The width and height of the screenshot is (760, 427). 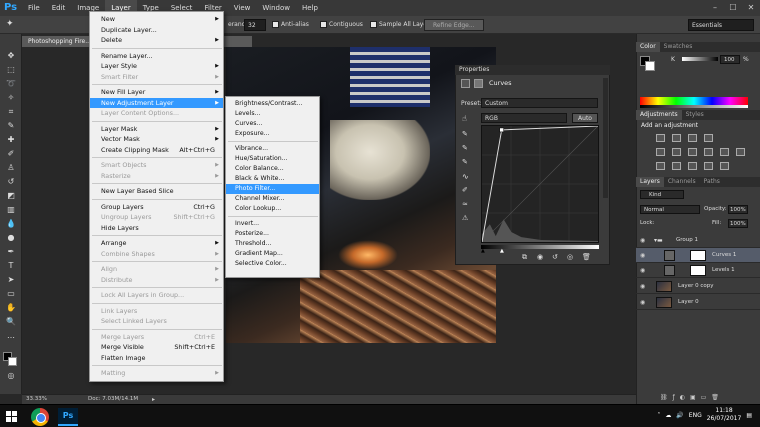 What do you see at coordinates (662, 194) in the screenshot?
I see `kind-filter-select: Kind` at bounding box center [662, 194].